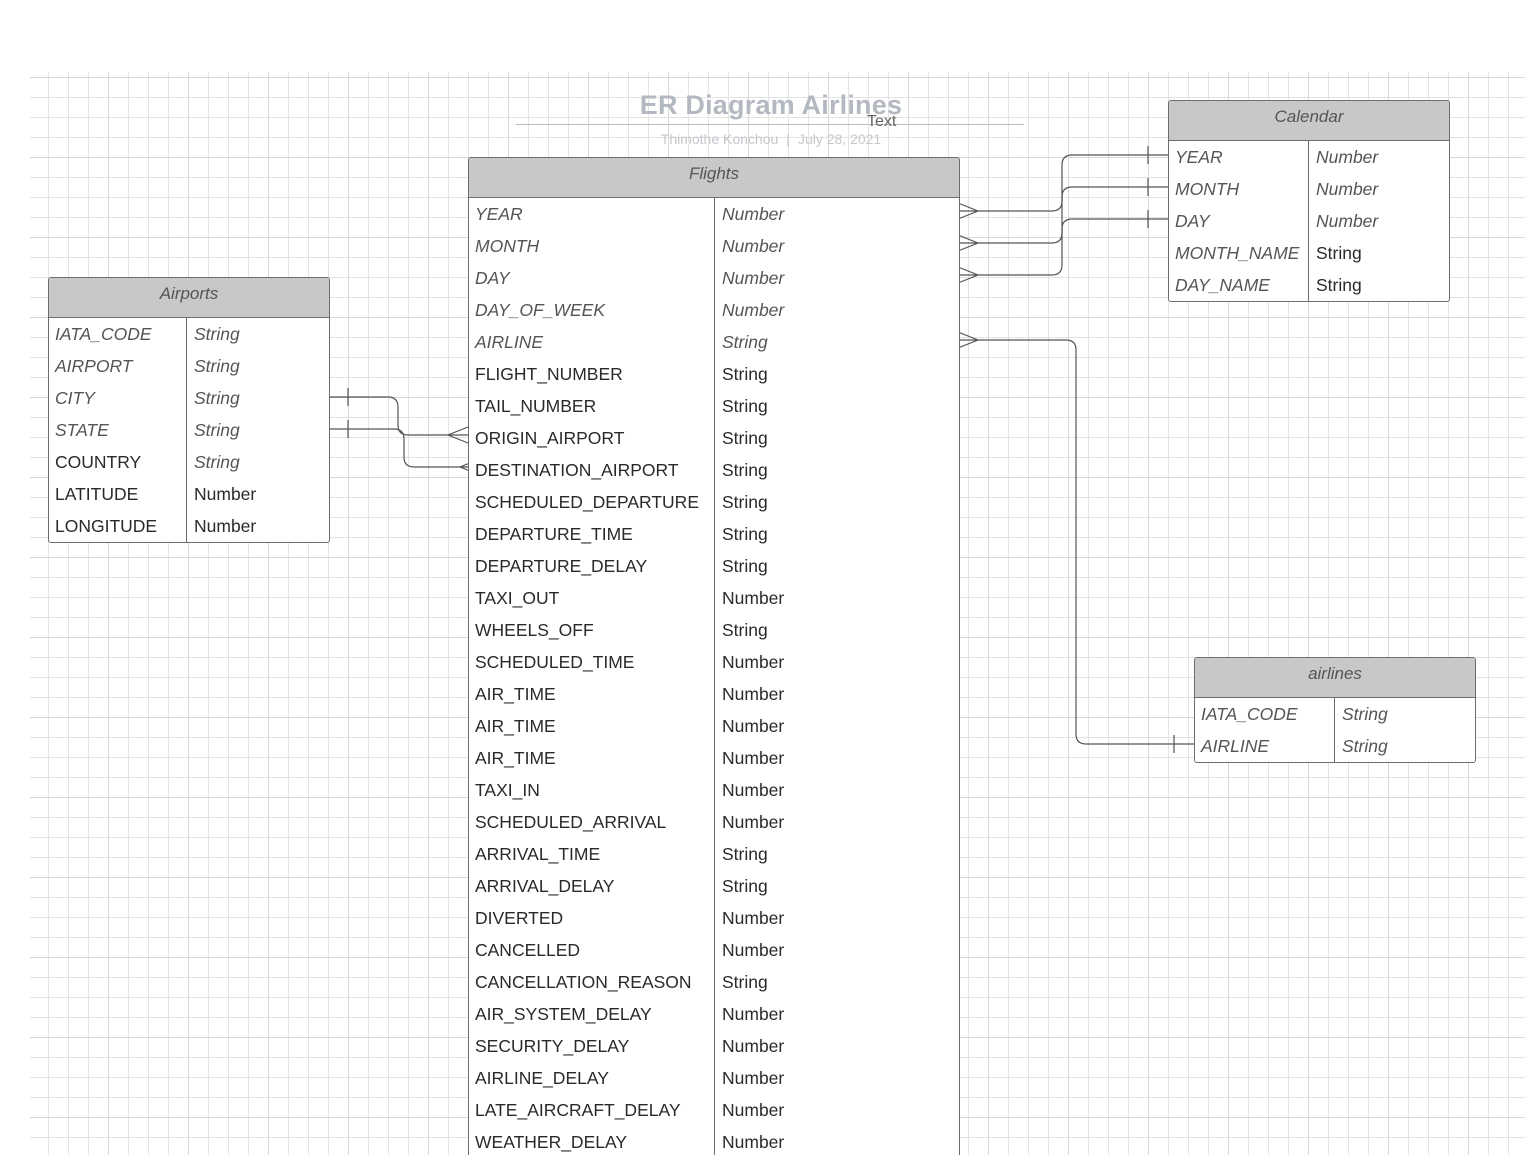 The image size is (1525, 1155). I want to click on entity-field-row: DAY_NAME String, so click(1309, 285).